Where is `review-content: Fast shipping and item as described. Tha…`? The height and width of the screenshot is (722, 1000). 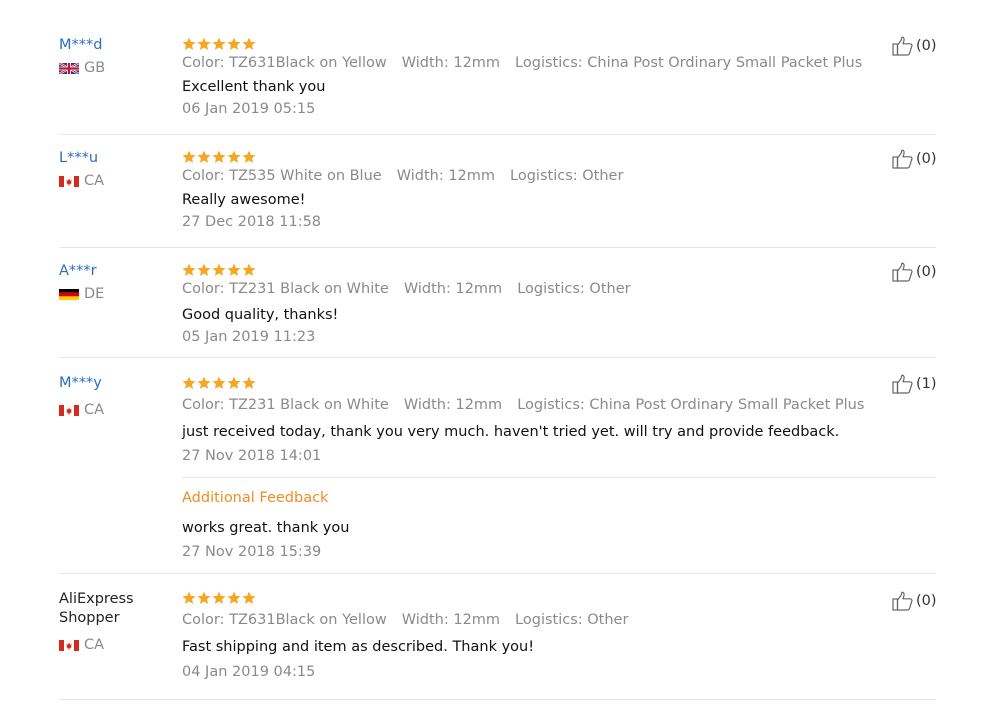
review-content: Fast shipping and item as described. Tha… is located at coordinates (358, 647).